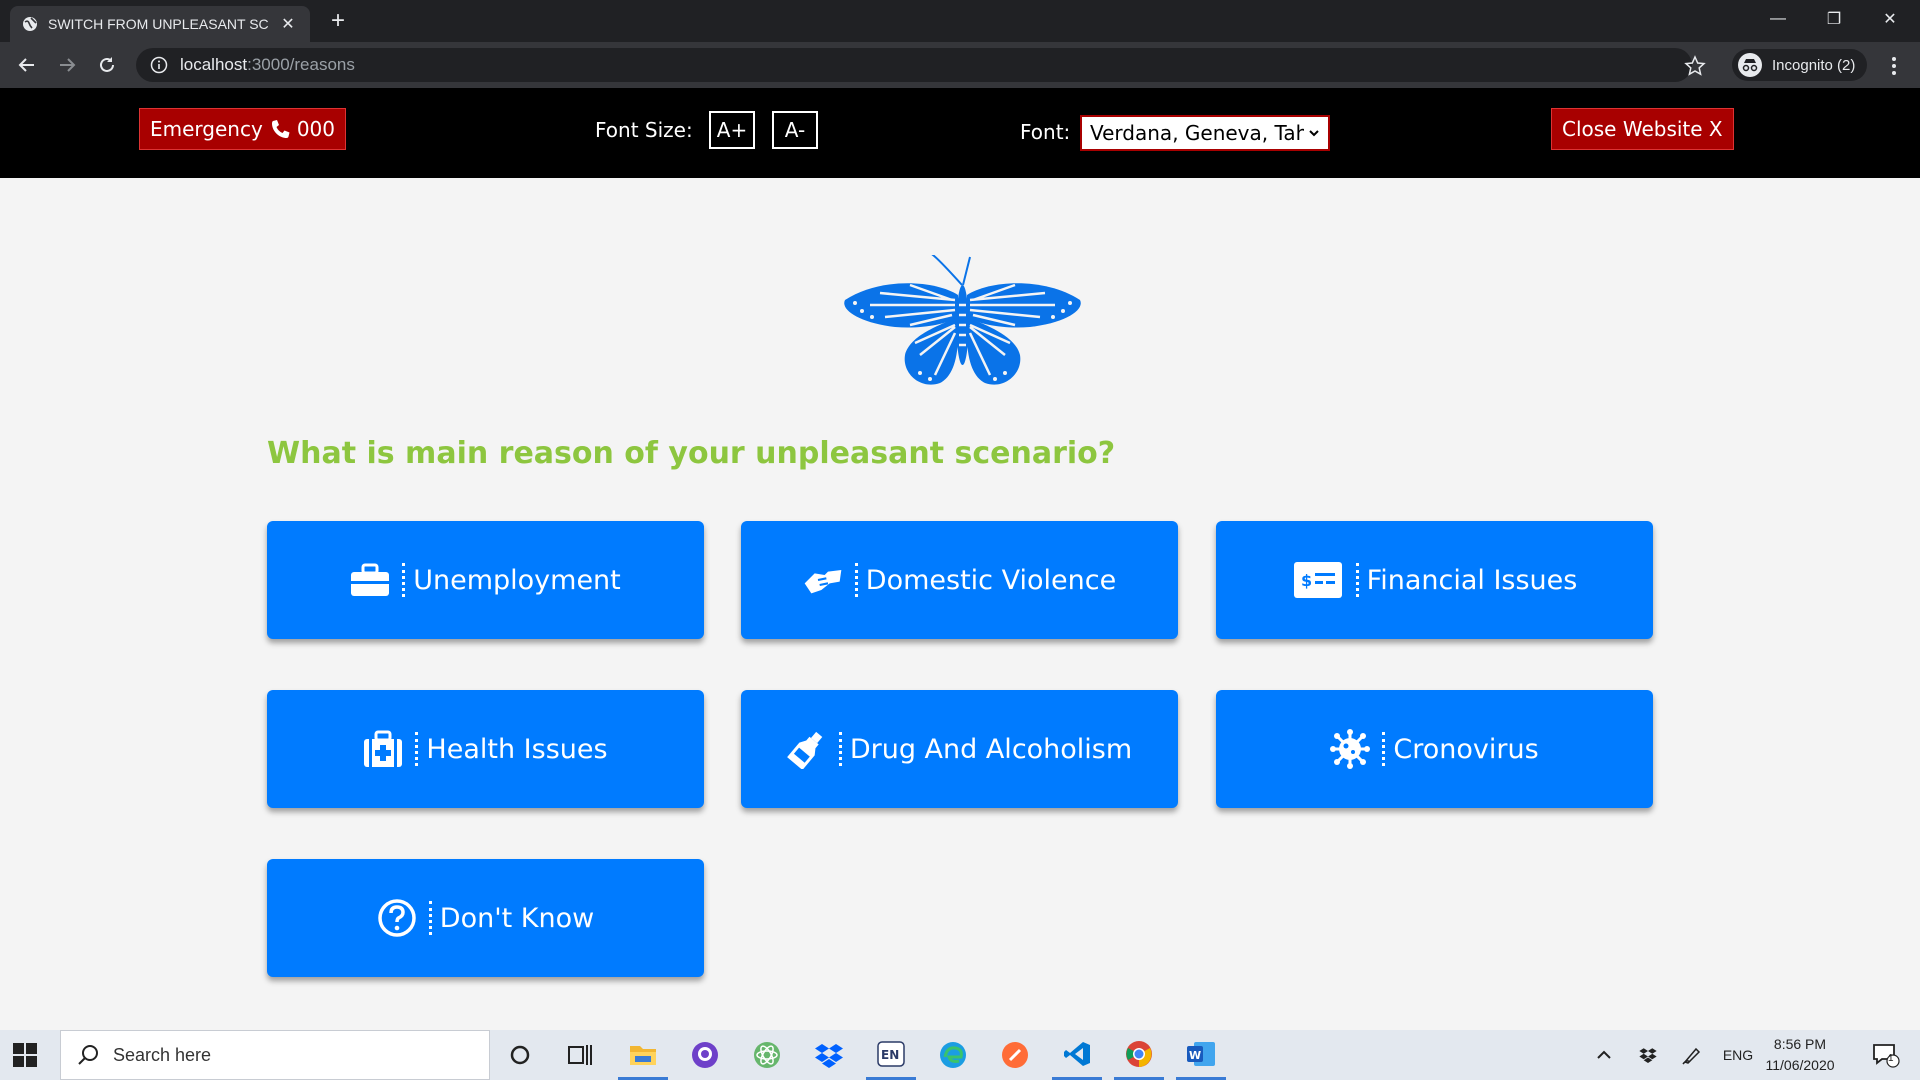 The height and width of the screenshot is (1080, 1920). I want to click on reason-financial-issues-button: $ Financial Issues, so click(1434, 580).